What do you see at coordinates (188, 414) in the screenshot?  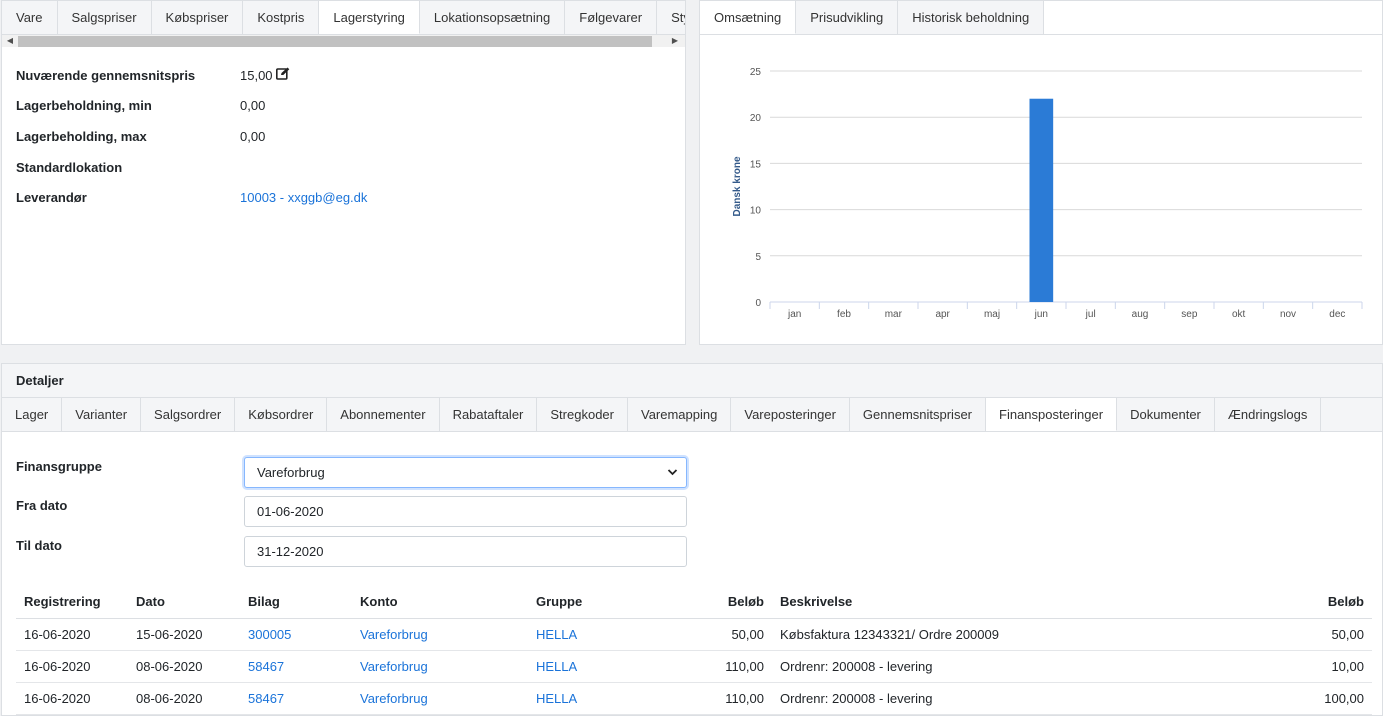 I see `tab-salgsordrer: Salgsordrer` at bounding box center [188, 414].